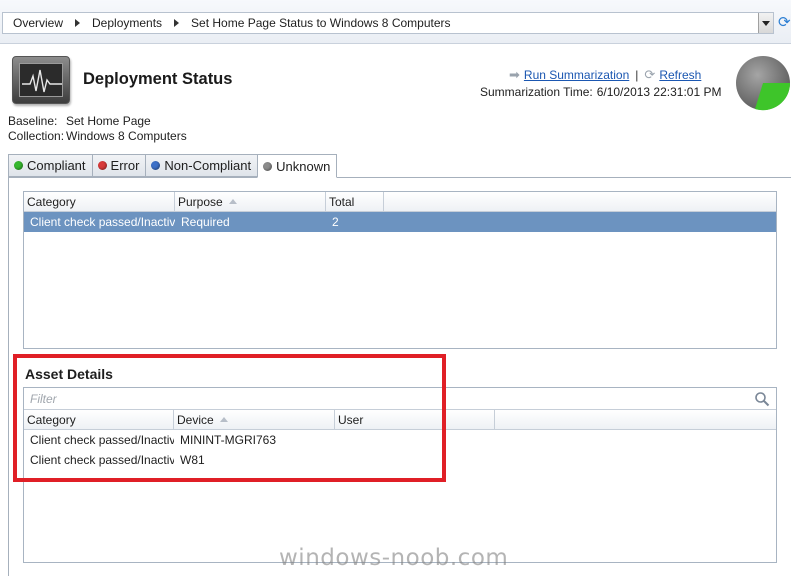 Image resolution: width=791 pixels, height=576 pixels. Describe the element at coordinates (514, 74) in the screenshot. I see `run-summarization-icon: ➡` at that location.